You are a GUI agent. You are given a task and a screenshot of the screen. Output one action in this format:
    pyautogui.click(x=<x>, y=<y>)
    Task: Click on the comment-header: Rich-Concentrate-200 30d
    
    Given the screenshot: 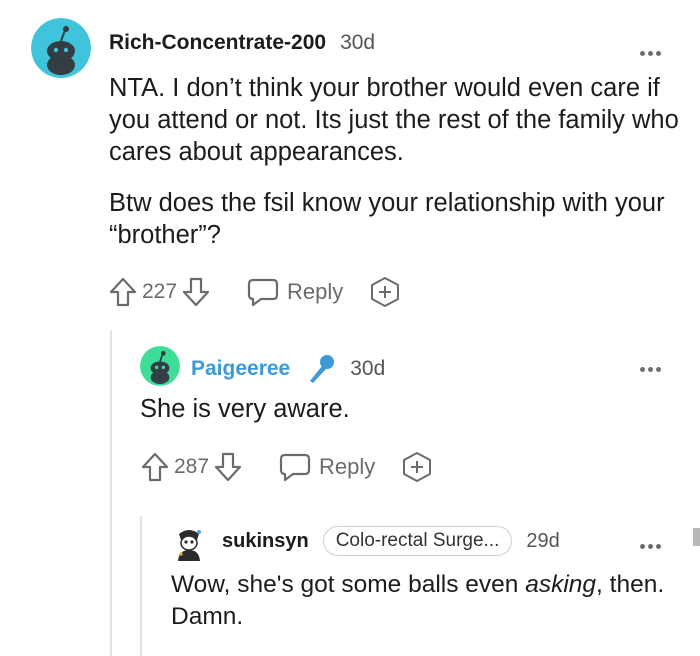 What is the action you would take?
    pyautogui.click(x=242, y=43)
    